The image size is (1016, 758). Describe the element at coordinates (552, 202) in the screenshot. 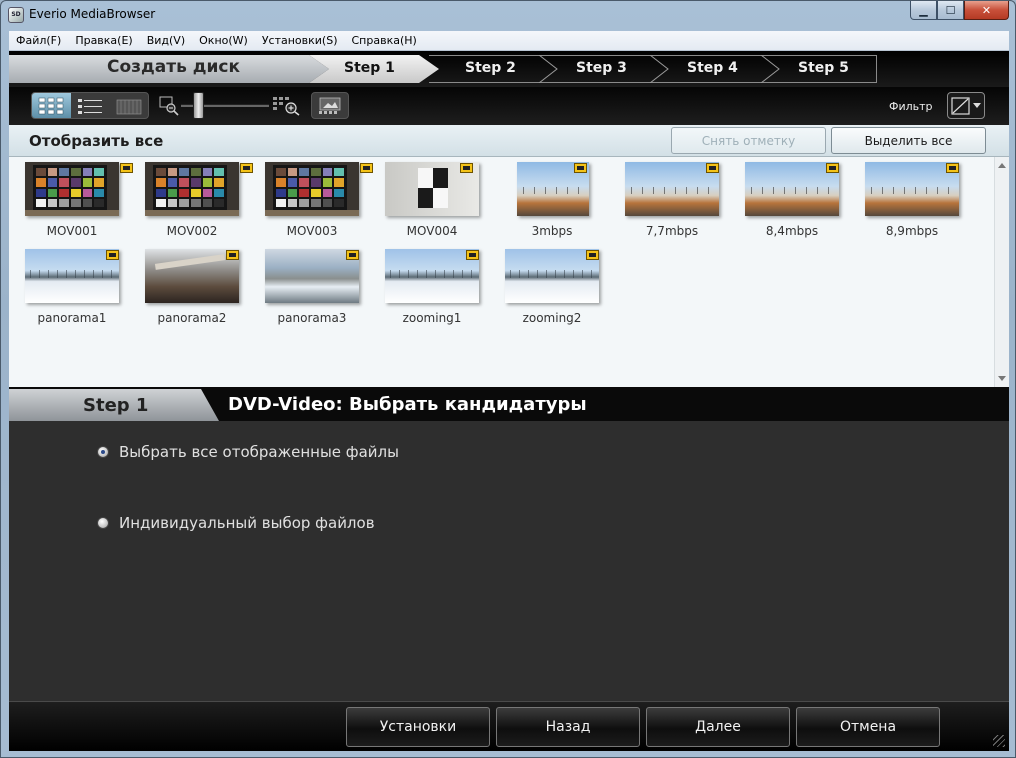

I see `thumbnail-item: 3mbps` at that location.